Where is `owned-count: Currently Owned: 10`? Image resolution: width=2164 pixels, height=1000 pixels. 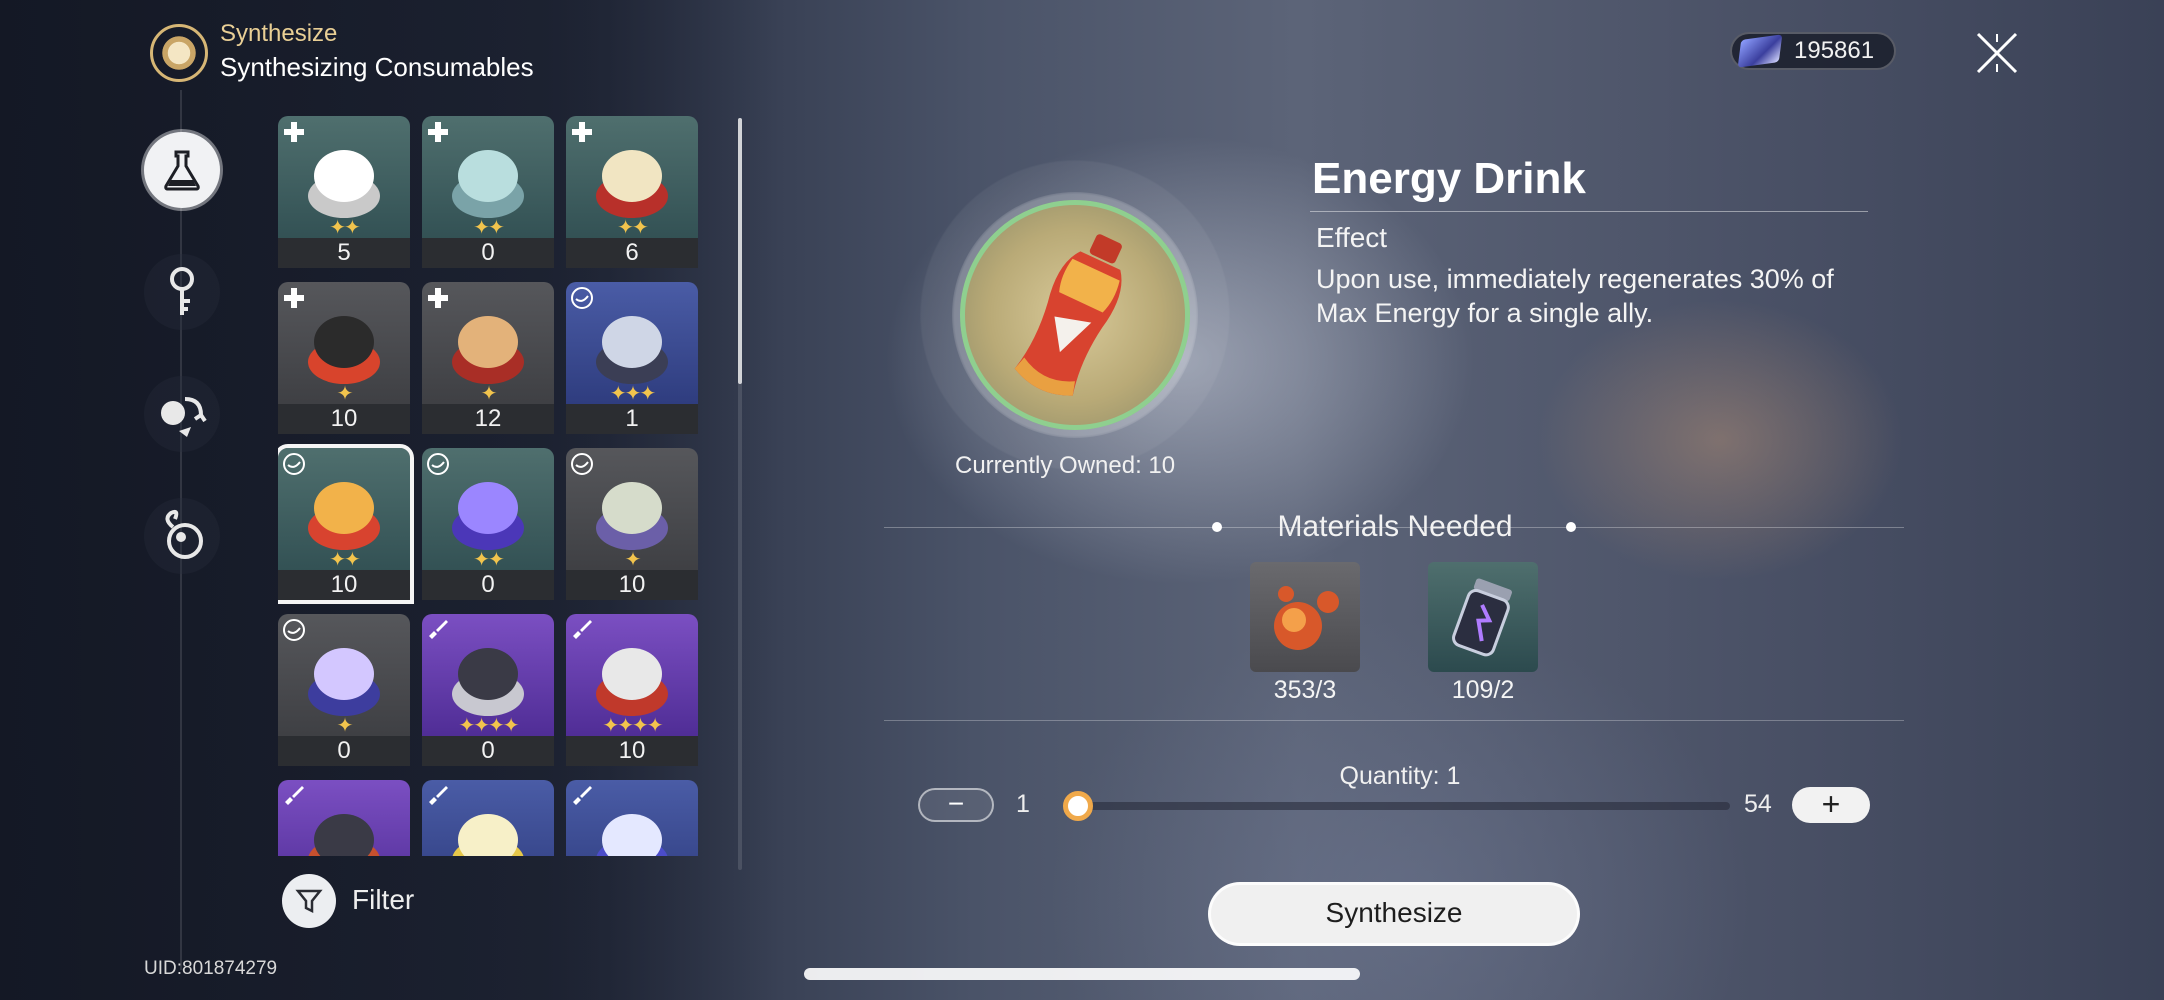
owned-count: Currently Owned: 10 is located at coordinates (1065, 465).